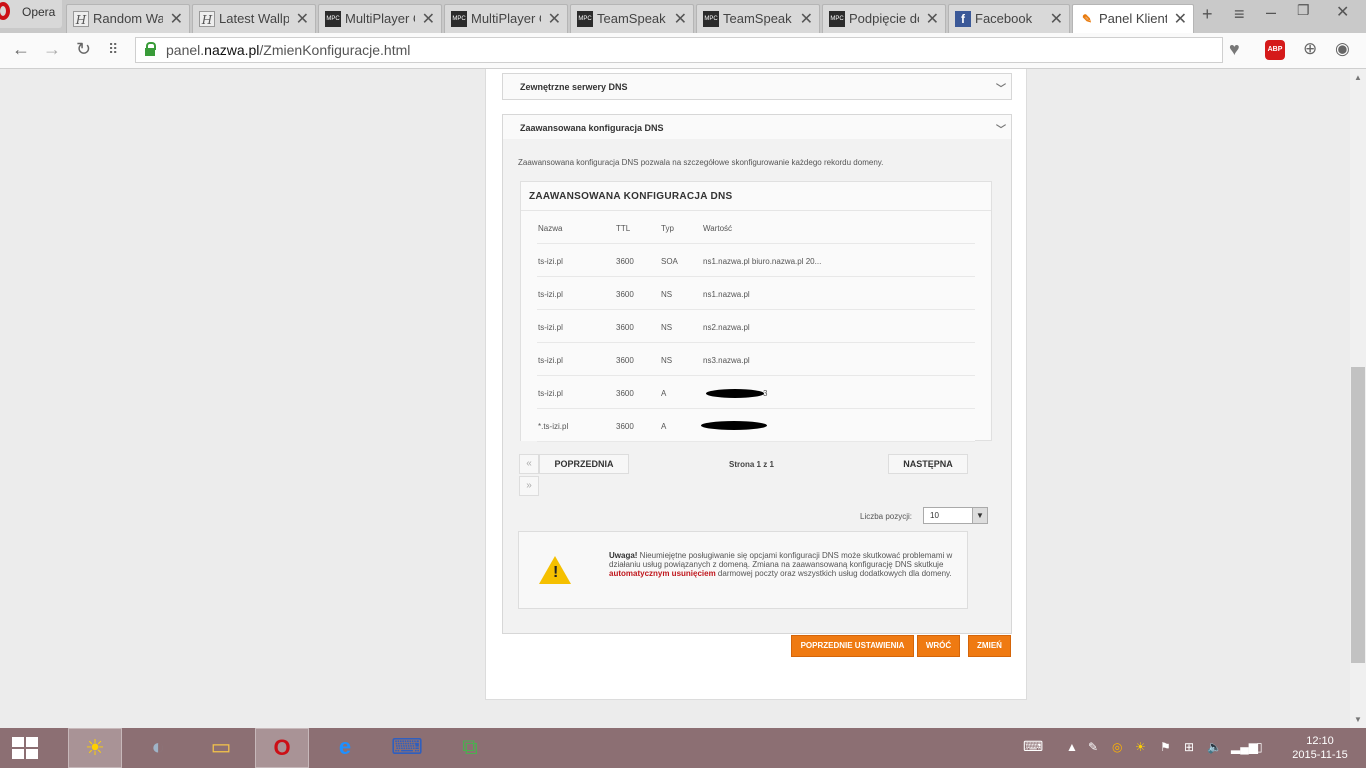 This screenshot has width=1366, height=768. What do you see at coordinates (282, 748) in the screenshot?
I see `taskbar-opera: O` at bounding box center [282, 748].